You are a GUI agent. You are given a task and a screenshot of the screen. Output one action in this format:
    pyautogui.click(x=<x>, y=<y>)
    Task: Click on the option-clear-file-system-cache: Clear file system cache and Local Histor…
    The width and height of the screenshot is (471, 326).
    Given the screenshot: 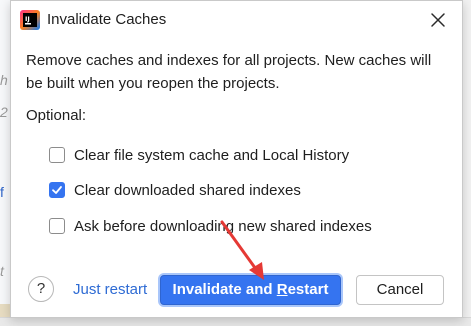 What is the action you would take?
    pyautogui.click(x=199, y=155)
    